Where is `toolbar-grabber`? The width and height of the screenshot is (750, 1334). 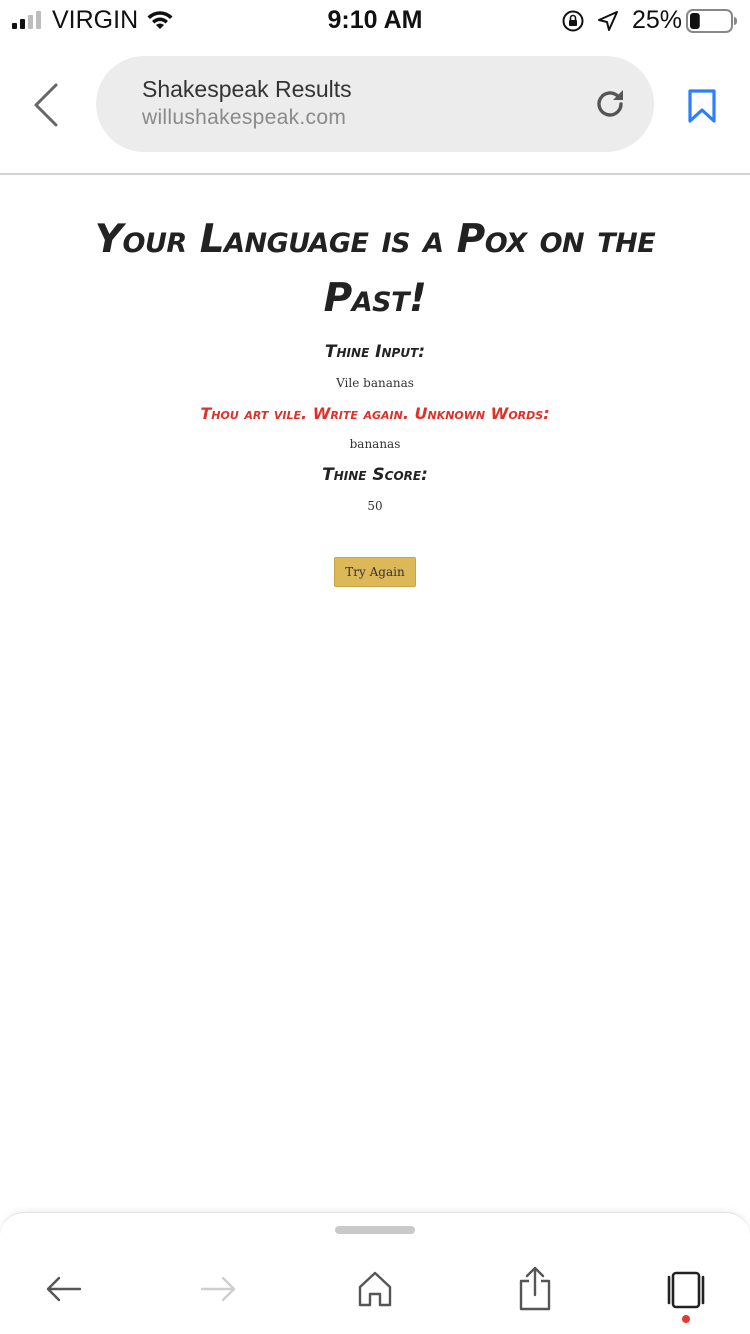
toolbar-grabber is located at coordinates (375, 1230).